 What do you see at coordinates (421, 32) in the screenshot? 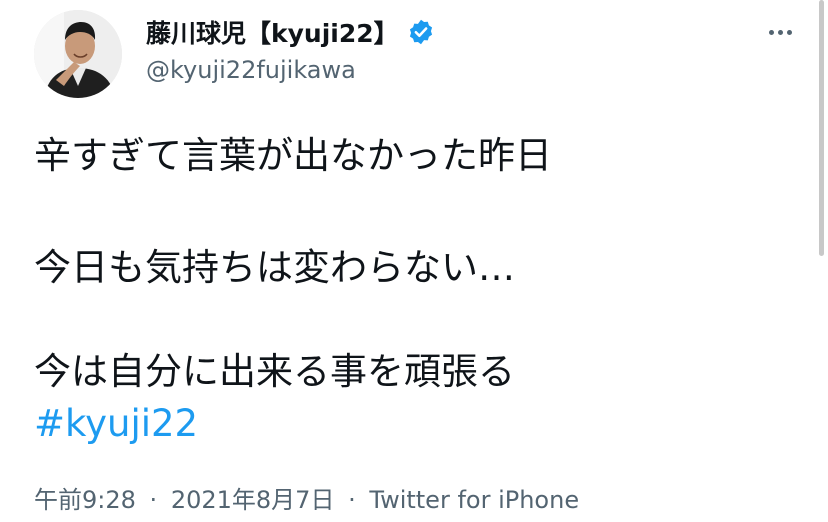
I see `verified-badge-icon` at bounding box center [421, 32].